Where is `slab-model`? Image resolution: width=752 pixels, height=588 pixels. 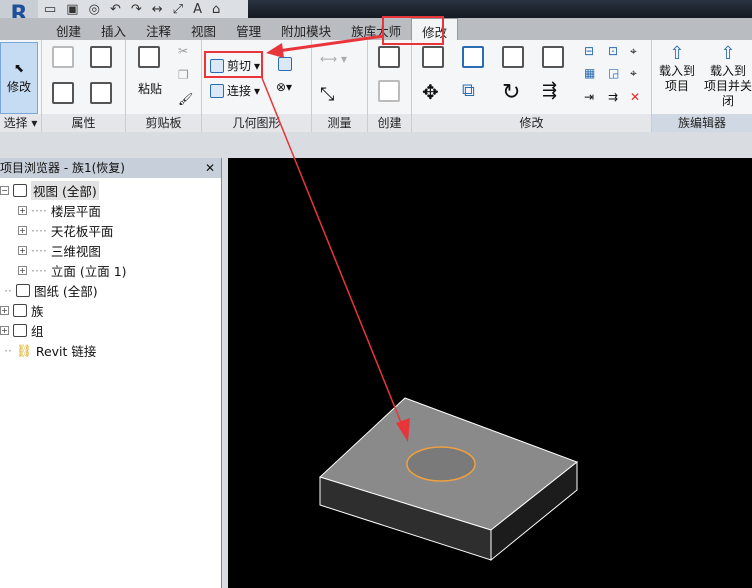
slab-model is located at coordinates (449, 479).